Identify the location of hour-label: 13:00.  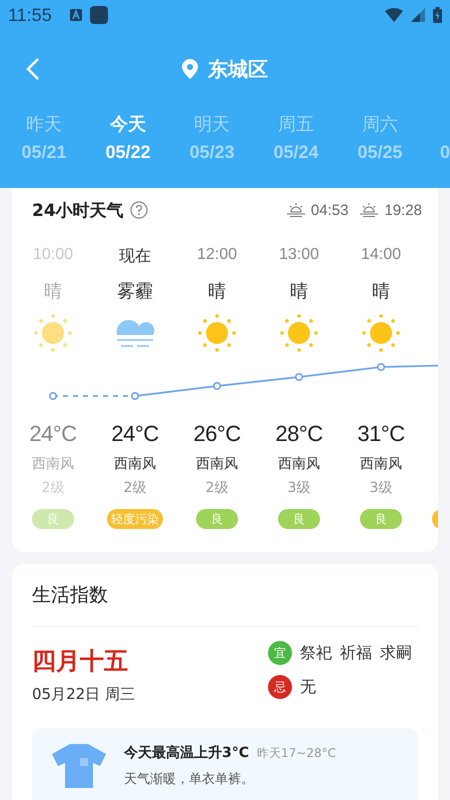
(299, 255).